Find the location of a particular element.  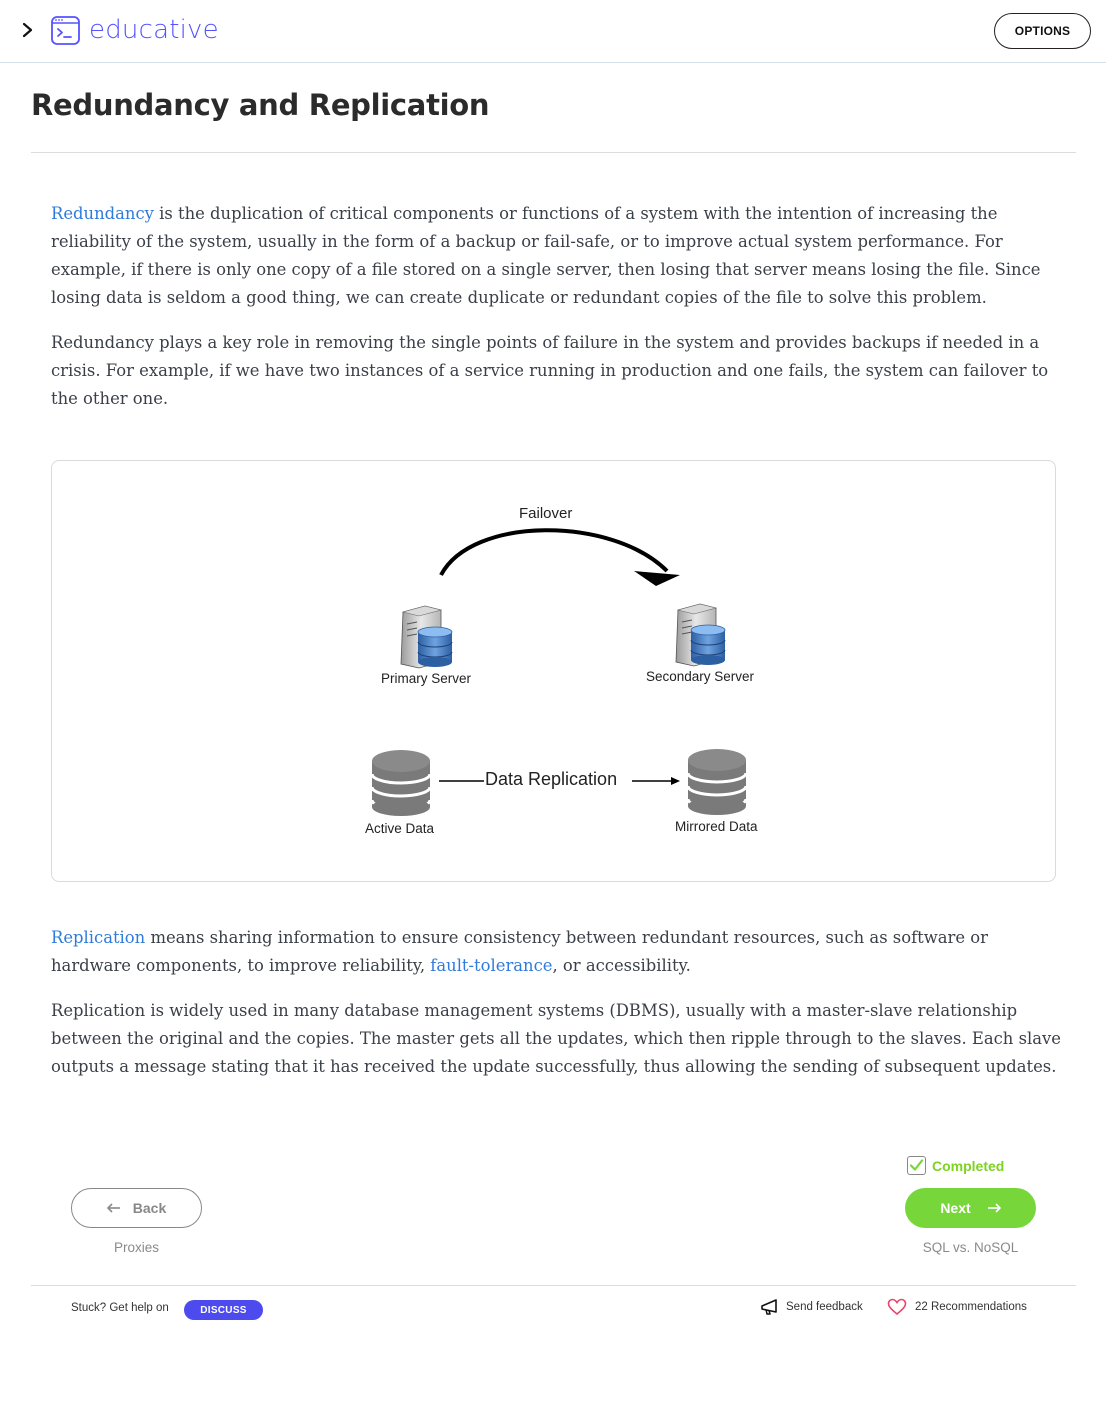

check-icon is located at coordinates (916, 1164).